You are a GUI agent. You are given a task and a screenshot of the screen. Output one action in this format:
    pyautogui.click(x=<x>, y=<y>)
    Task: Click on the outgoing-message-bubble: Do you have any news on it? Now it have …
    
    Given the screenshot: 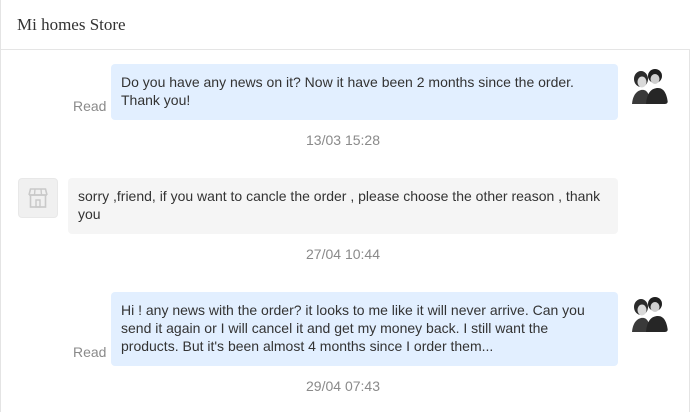 What is the action you would take?
    pyautogui.click(x=364, y=92)
    